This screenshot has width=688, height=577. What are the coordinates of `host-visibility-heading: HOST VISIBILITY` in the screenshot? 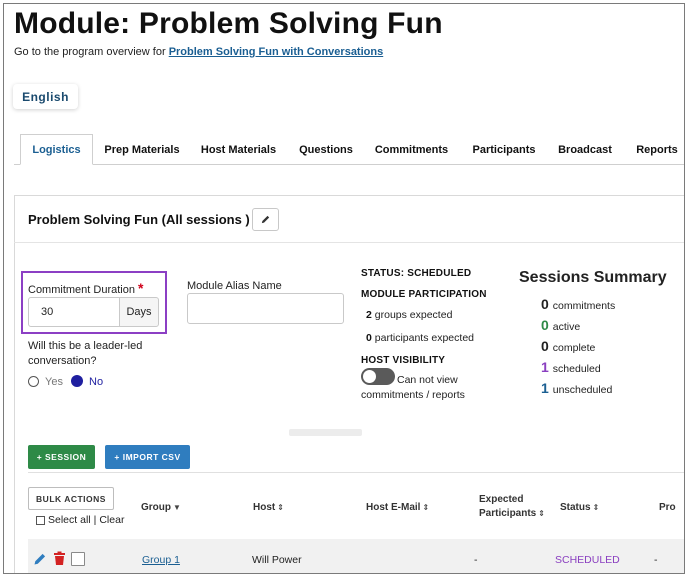 It's located at (403, 360).